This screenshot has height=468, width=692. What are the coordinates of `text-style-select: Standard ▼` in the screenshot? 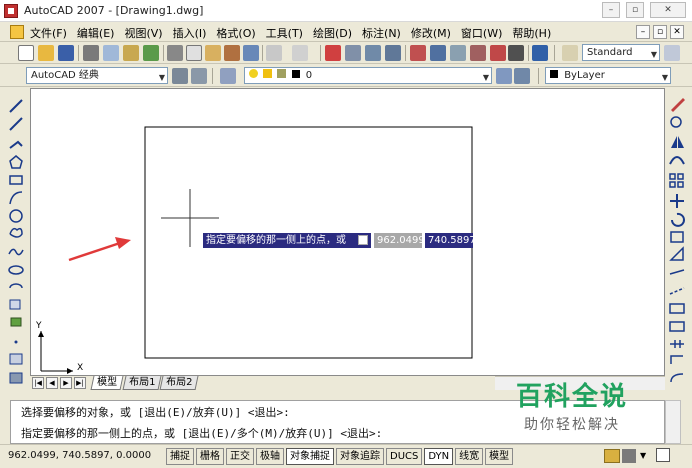 It's located at (621, 52).